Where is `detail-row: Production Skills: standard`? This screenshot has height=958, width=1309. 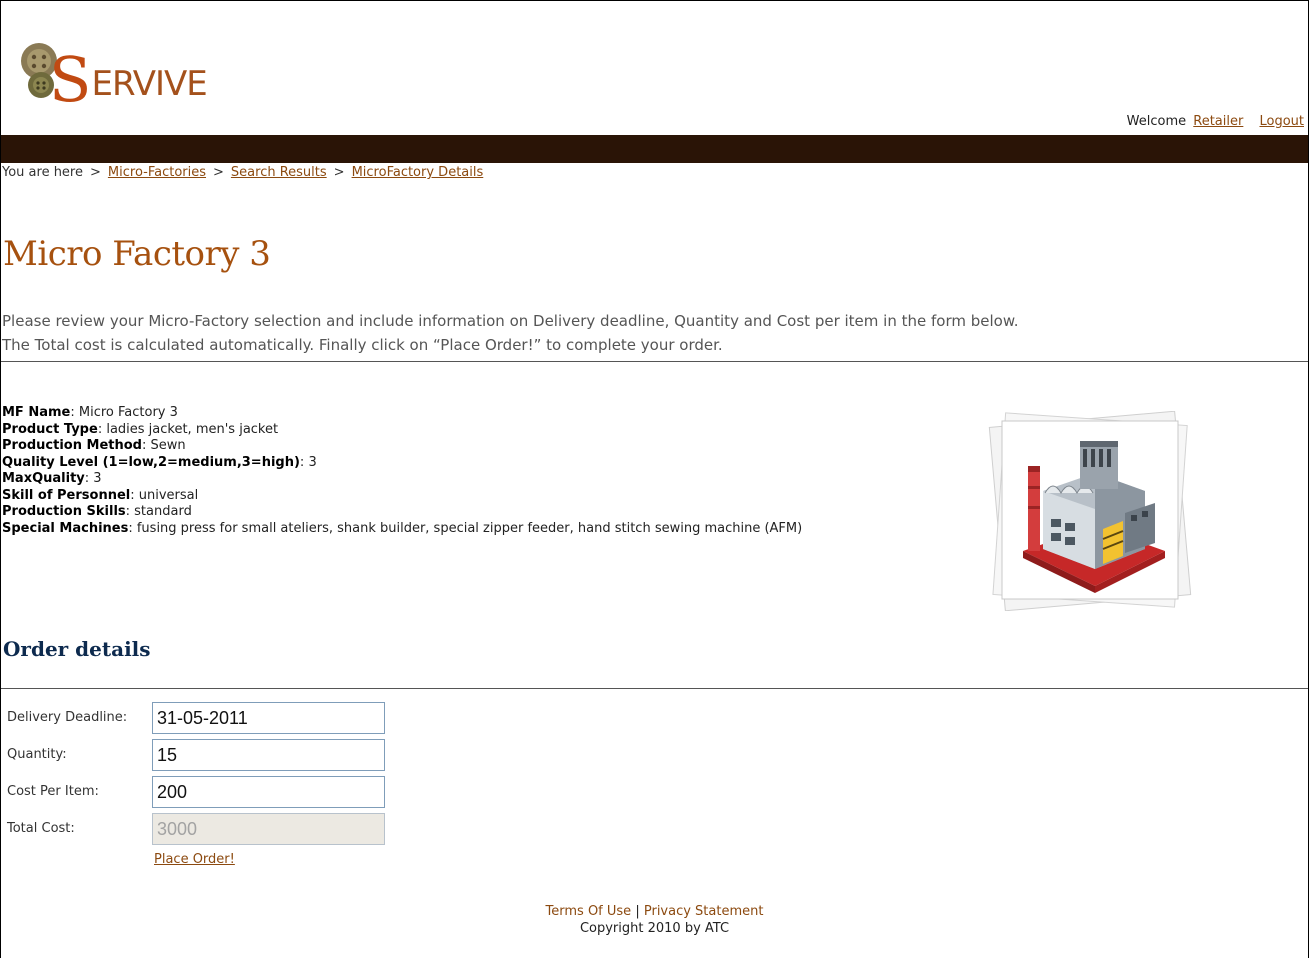 detail-row: Production Skills: standard is located at coordinates (97, 511).